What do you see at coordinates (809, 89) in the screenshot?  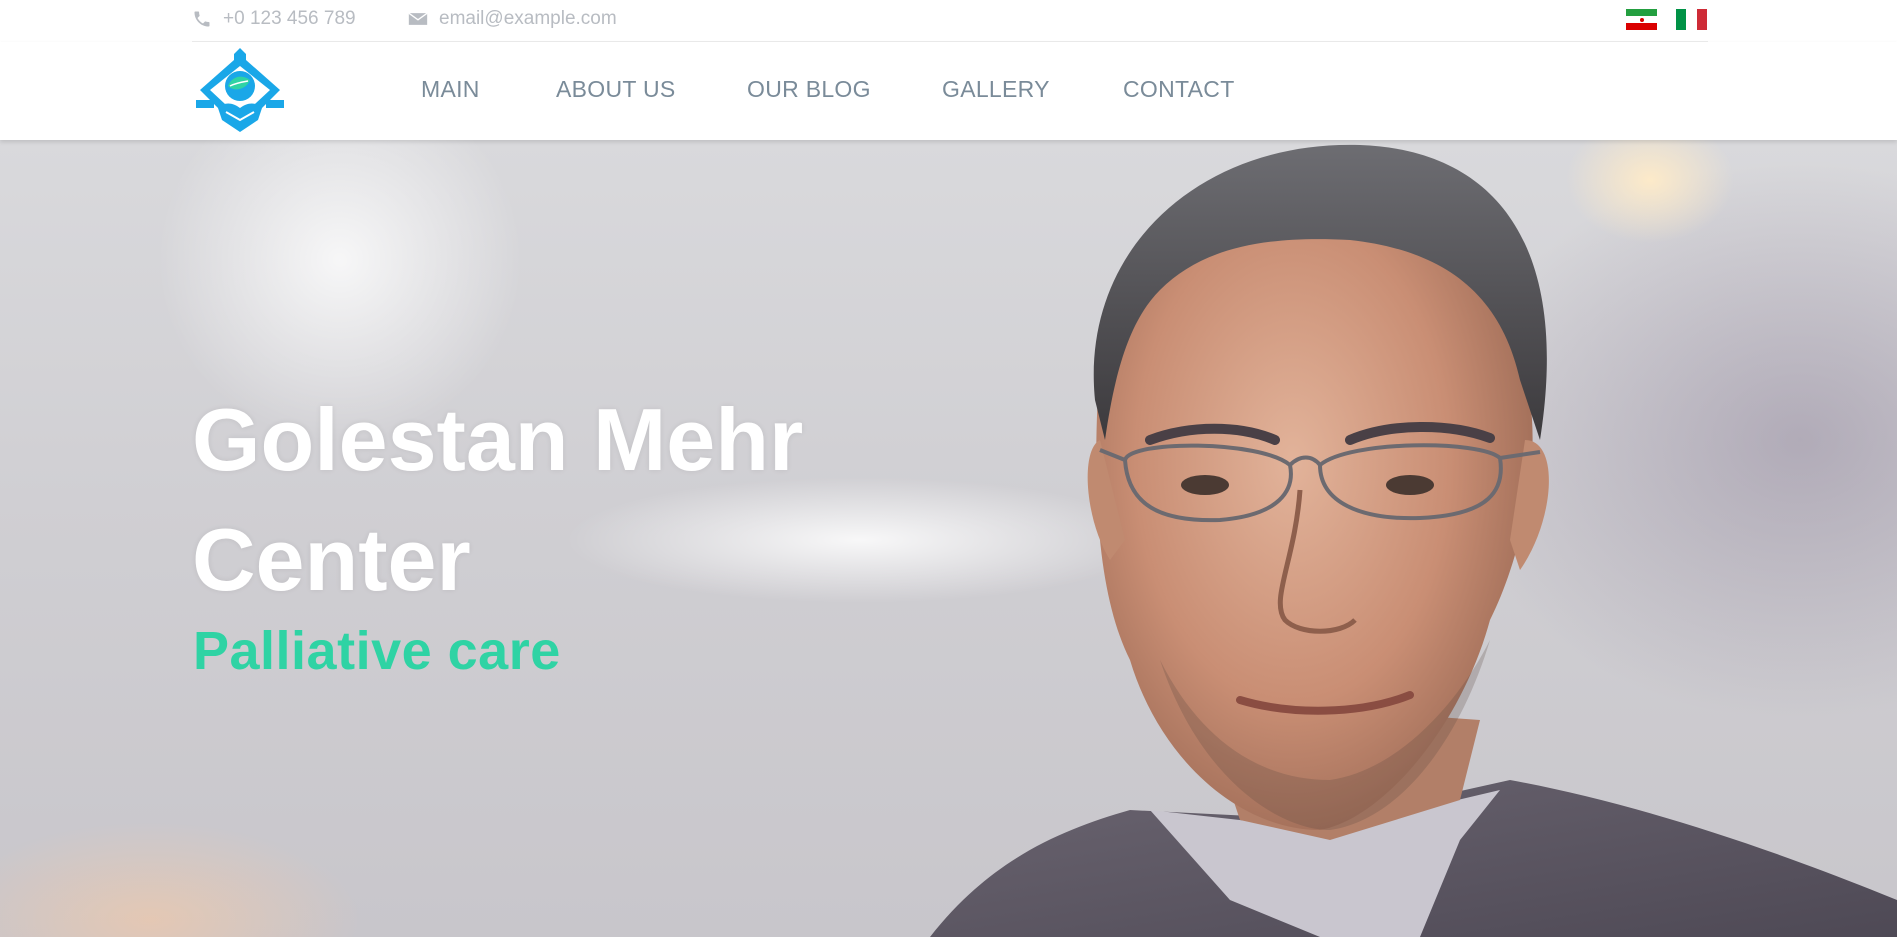 I see `nav-item-our-blog: OUR BLOG` at bounding box center [809, 89].